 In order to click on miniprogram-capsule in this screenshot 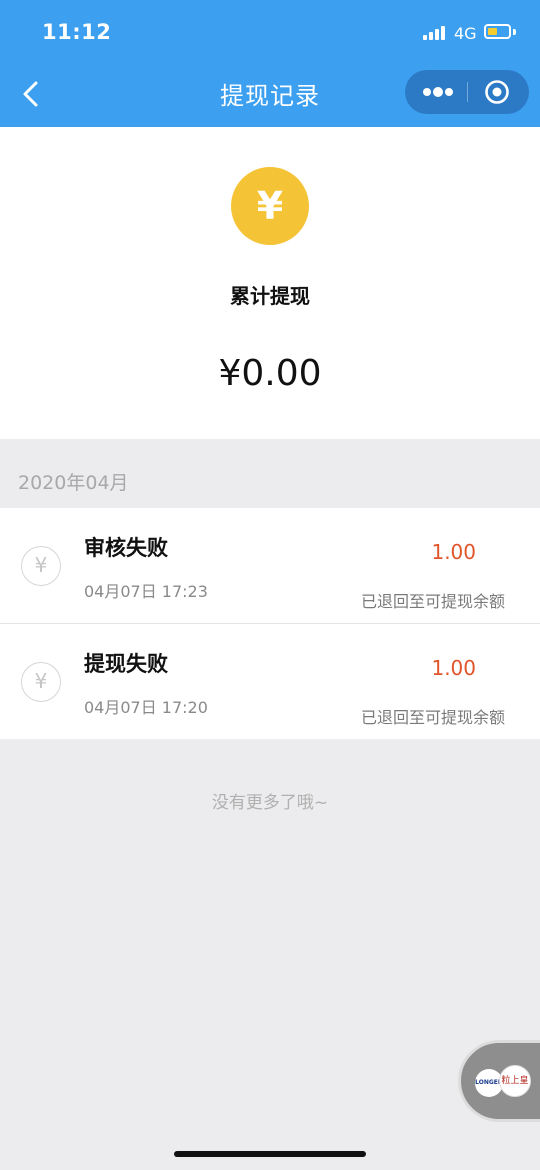, I will do `click(467, 92)`.